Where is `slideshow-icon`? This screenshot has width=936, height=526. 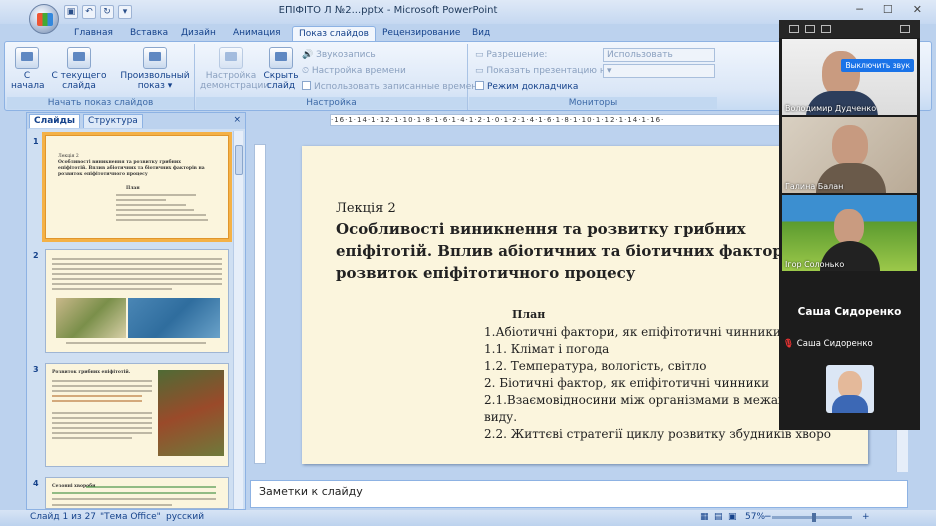 slideshow-icon is located at coordinates (27, 58).